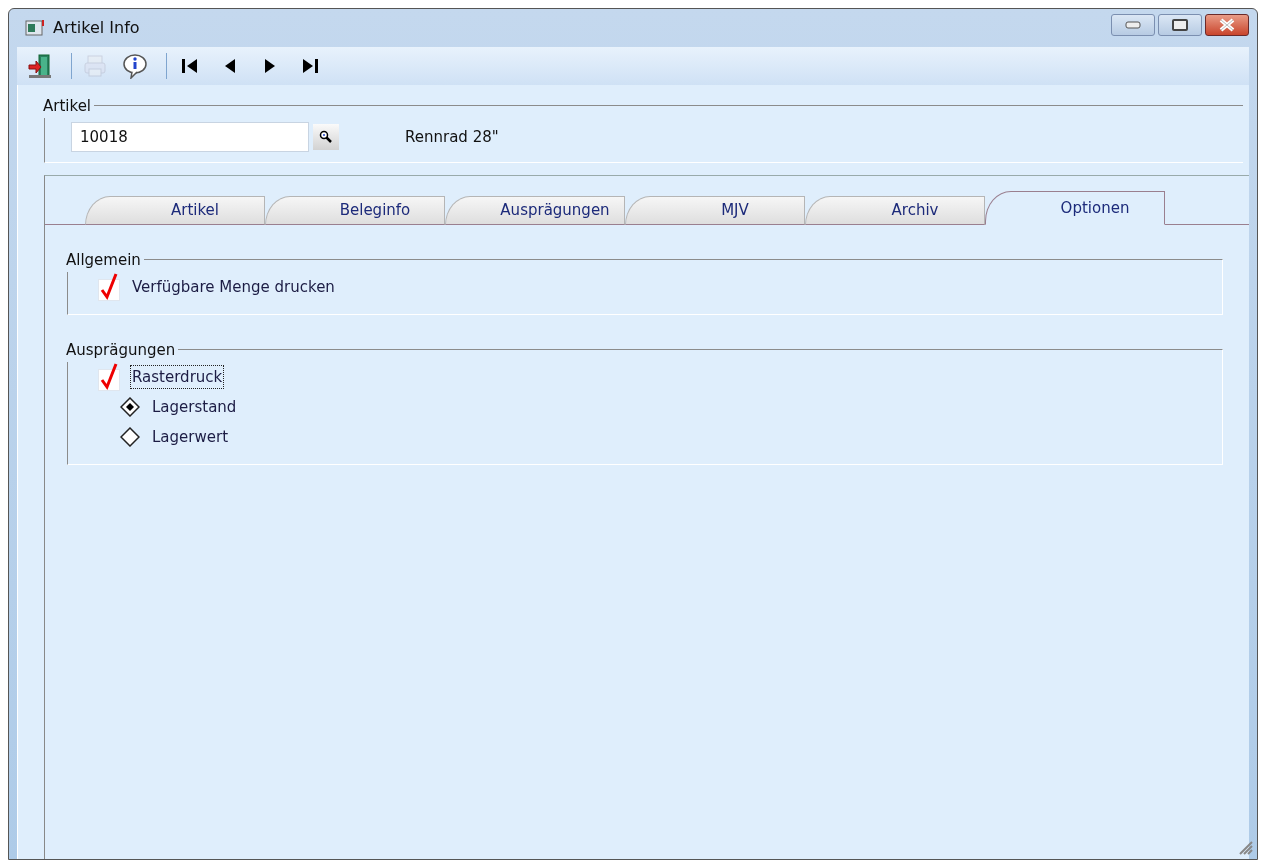  I want to click on exit-door-icon, so click(40, 66).